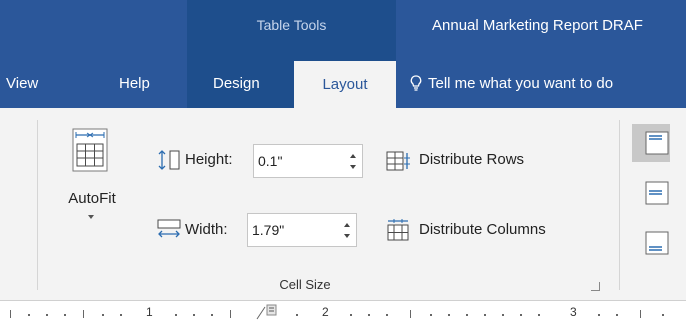 This screenshot has width=686, height=326. I want to click on cell-size-group-label: Cell Size, so click(305, 284).